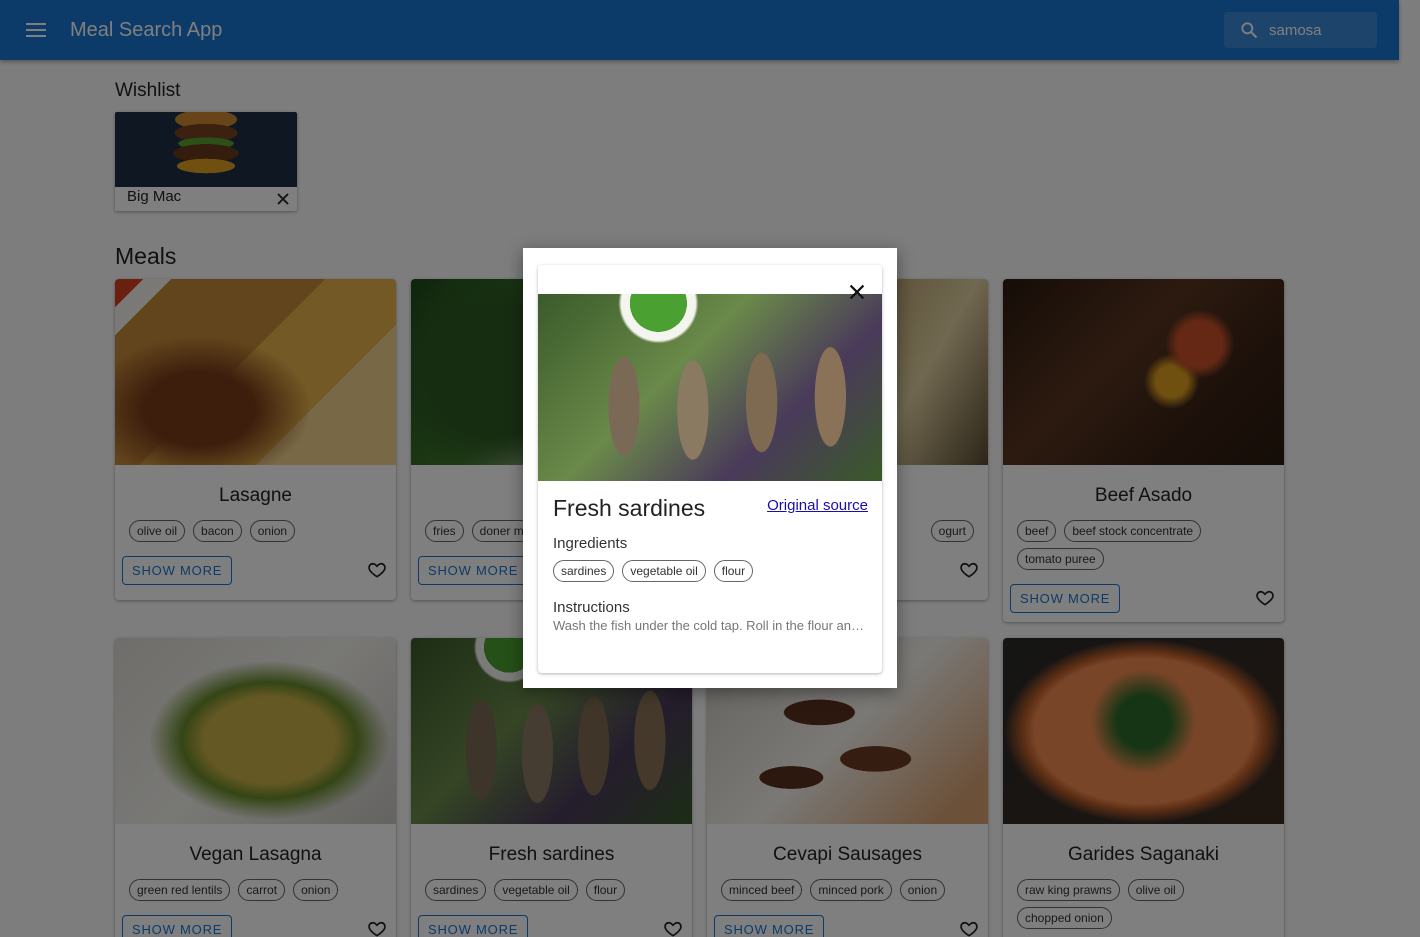 This screenshot has height=937, width=1420. Describe the element at coordinates (857, 292) in the screenshot. I see `close-icon` at that location.